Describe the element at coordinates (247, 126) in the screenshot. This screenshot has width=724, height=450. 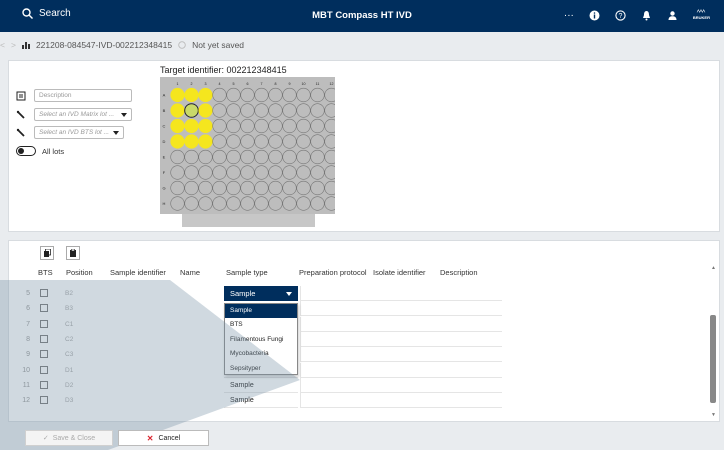
I see `plate-well-C6` at that location.